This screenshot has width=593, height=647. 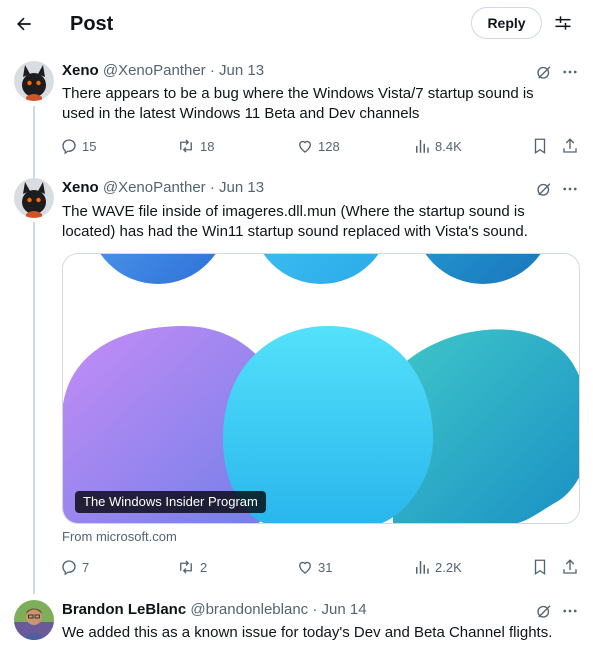 I want to click on action-bar: 7 2 31 2.2K, so click(x=321, y=567).